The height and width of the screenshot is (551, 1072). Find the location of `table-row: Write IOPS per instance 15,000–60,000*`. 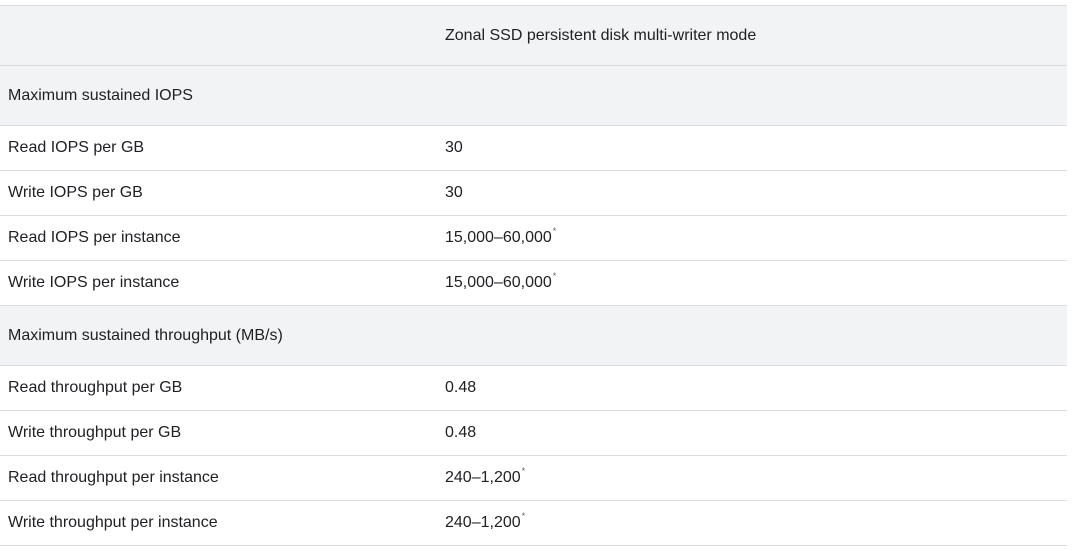

table-row: Write IOPS per instance 15,000–60,000* is located at coordinates (533, 283).